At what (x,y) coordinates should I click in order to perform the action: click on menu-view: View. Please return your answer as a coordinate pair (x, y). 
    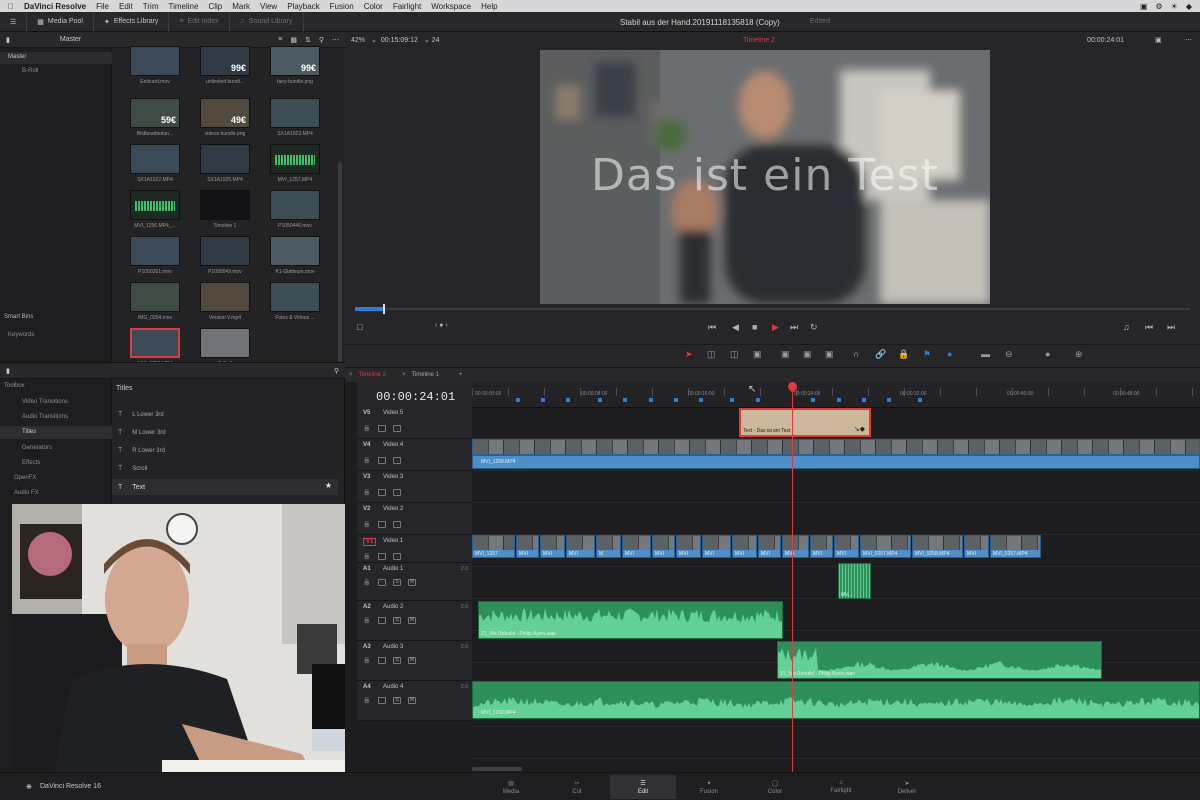
    Looking at the image, I should click on (268, 6).